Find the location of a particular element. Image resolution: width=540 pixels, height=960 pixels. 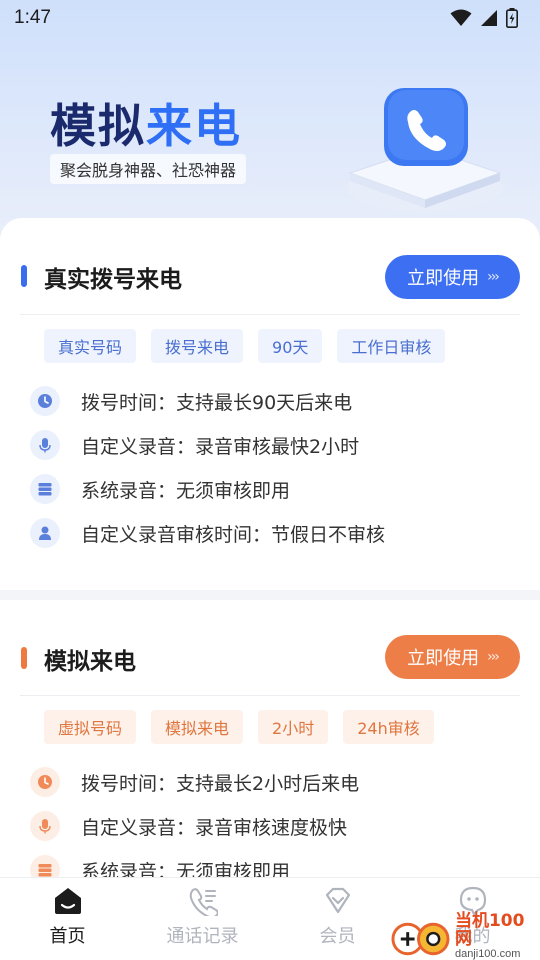

vip-diamond-icon is located at coordinates (337, 900).